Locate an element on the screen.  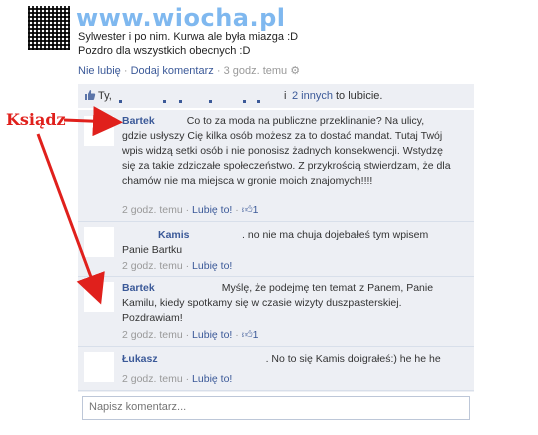
arrow-to-third-comment is located at coordinates (70, 219).